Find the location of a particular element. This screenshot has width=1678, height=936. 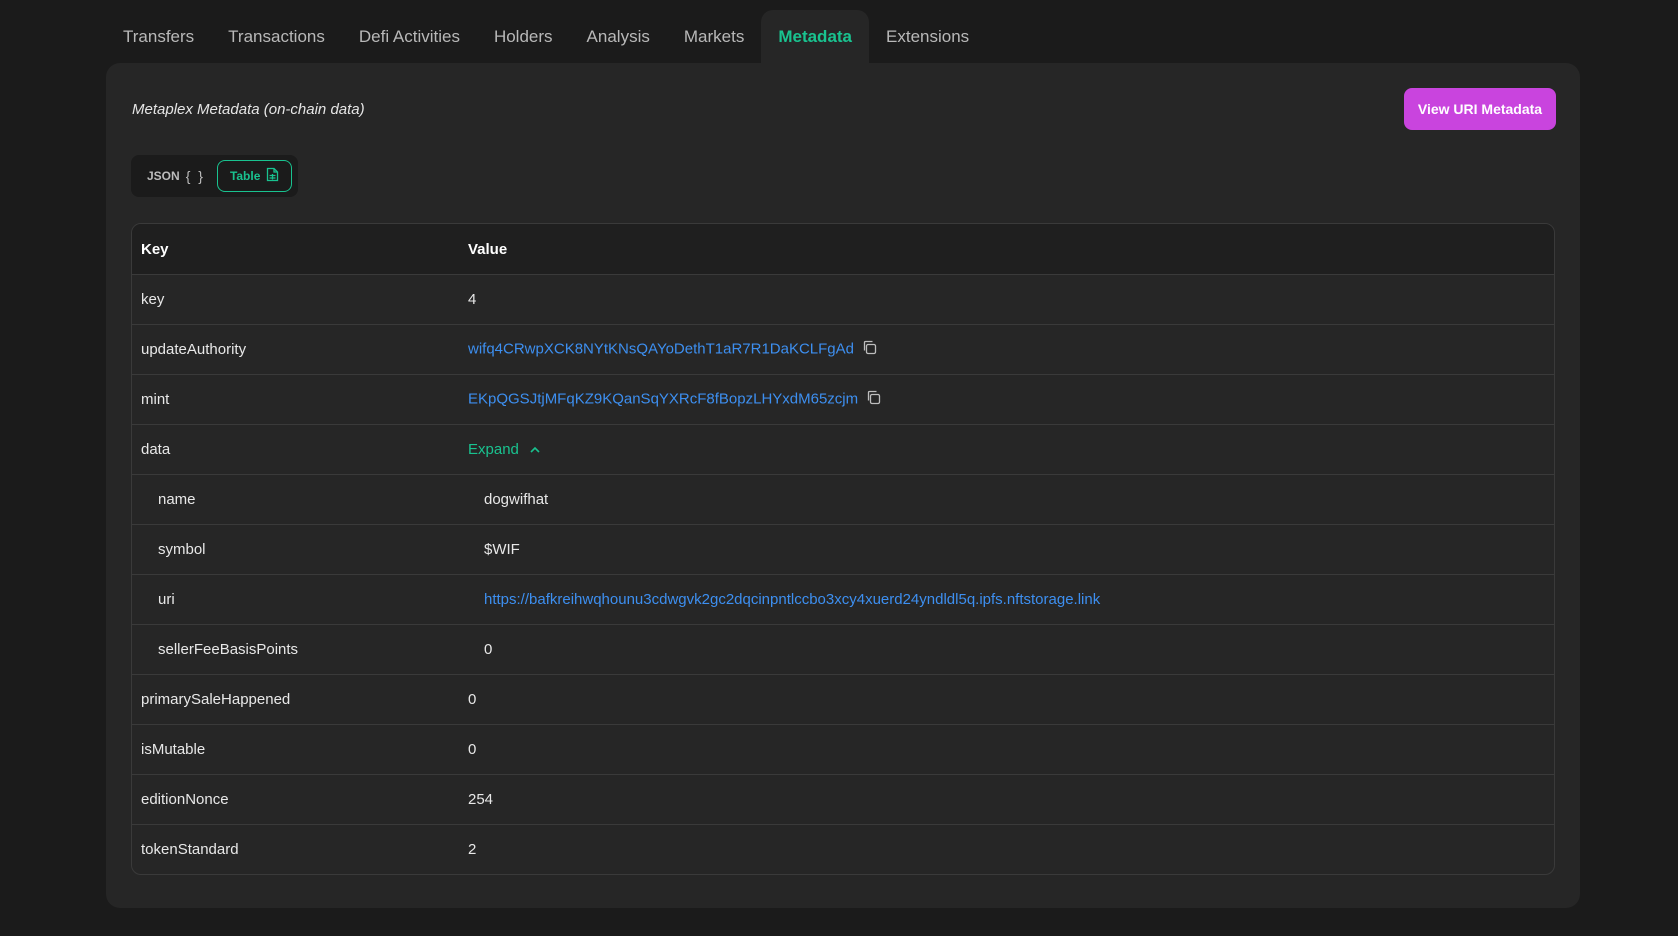

view-toggle: JSON { } Table is located at coordinates (214, 176).